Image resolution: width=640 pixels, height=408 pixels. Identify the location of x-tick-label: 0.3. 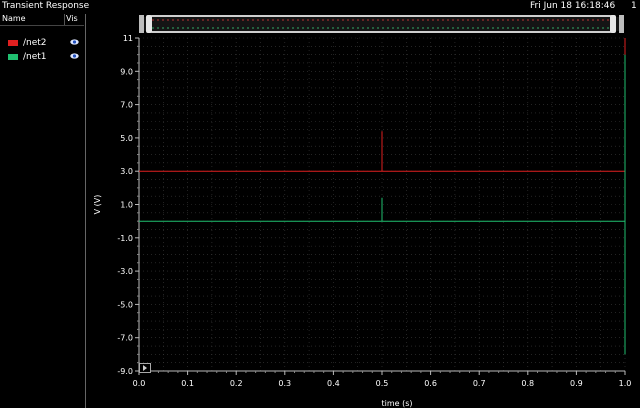
(284, 383).